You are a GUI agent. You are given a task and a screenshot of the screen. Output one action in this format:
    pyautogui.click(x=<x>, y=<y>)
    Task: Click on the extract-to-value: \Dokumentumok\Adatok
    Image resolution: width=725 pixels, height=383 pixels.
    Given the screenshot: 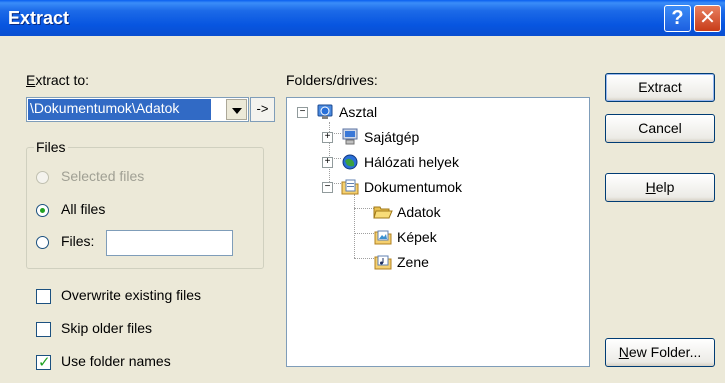 What is the action you would take?
    pyautogui.click(x=119, y=109)
    